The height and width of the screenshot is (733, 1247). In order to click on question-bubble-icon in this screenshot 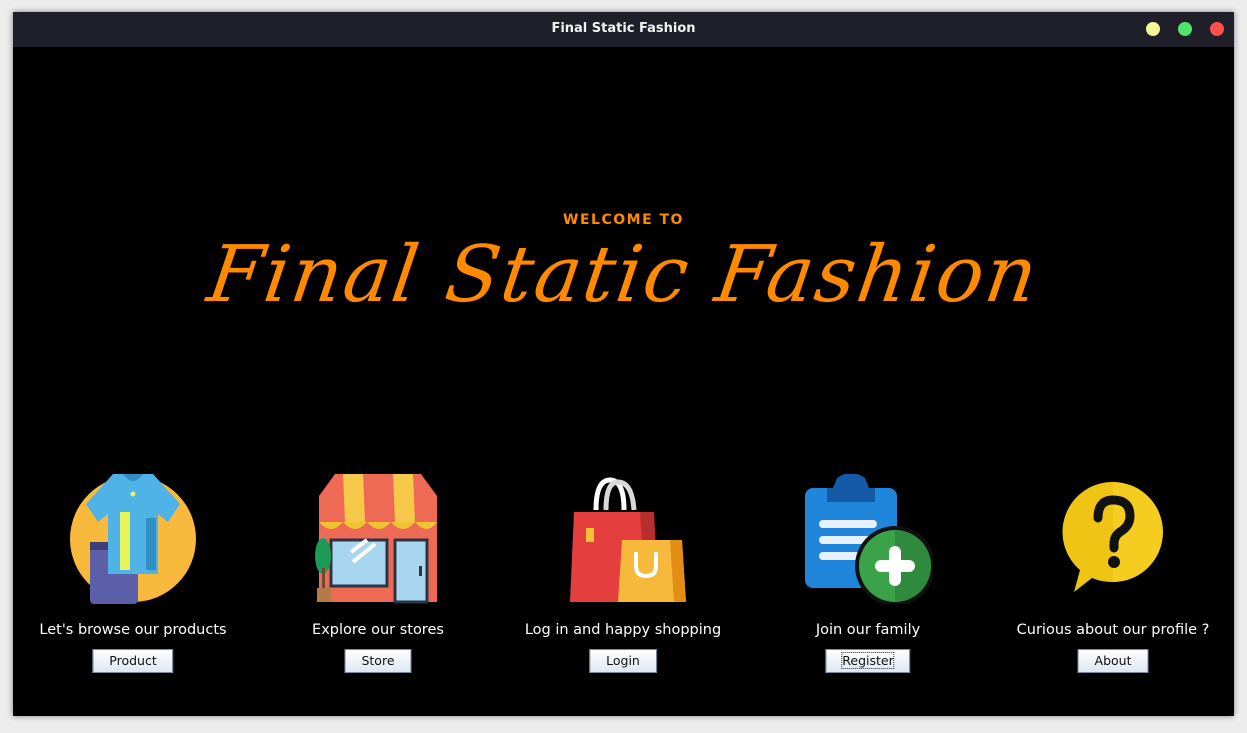, I will do `click(1113, 539)`.